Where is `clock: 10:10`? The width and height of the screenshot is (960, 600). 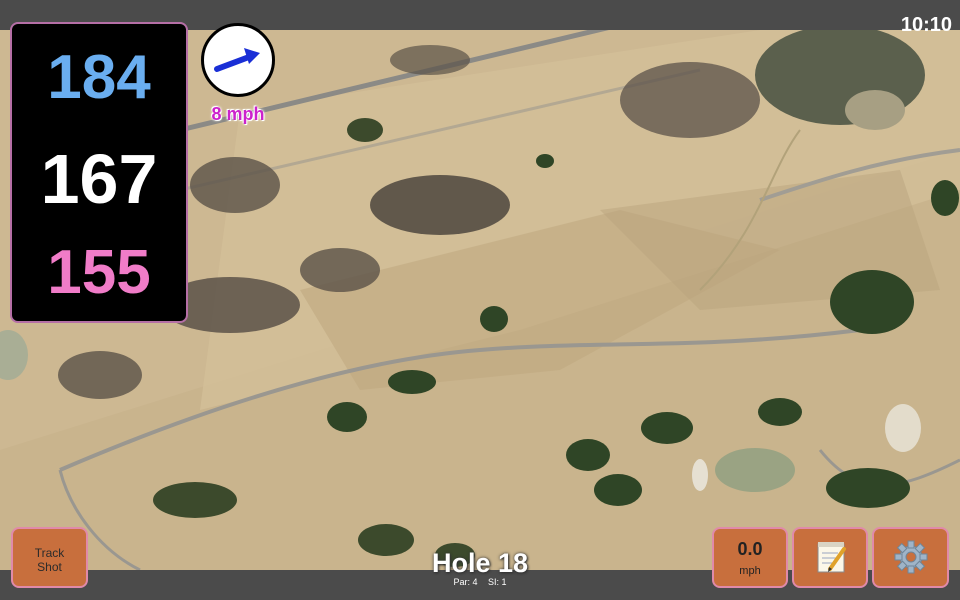 clock: 10:10 is located at coordinates (926, 25).